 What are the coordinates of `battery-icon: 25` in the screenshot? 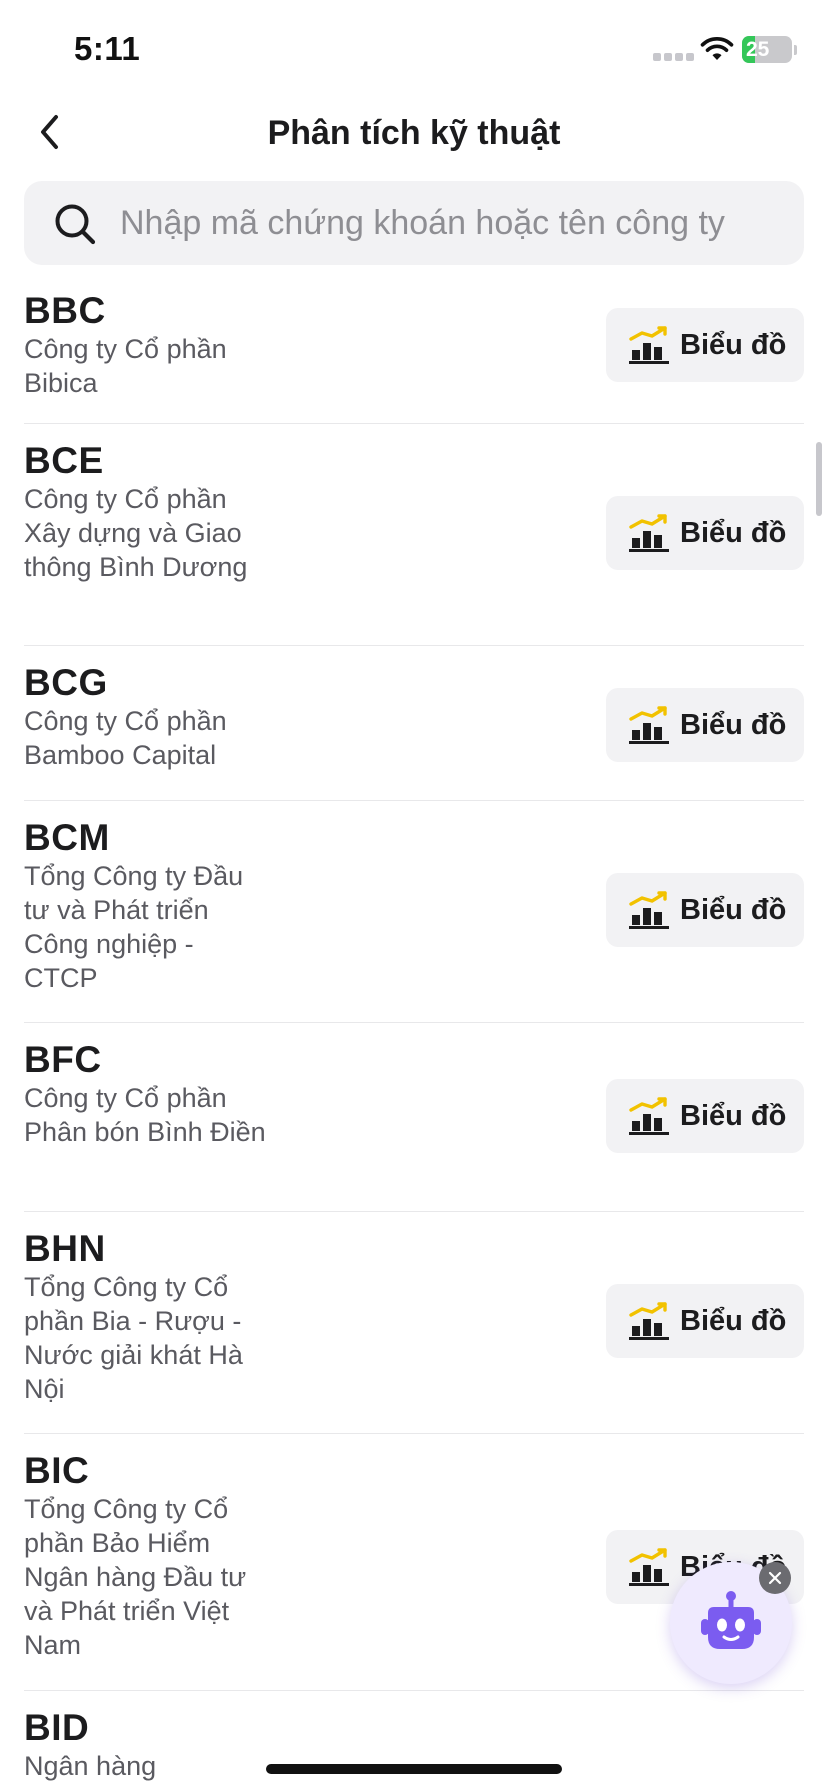 It's located at (767, 49).